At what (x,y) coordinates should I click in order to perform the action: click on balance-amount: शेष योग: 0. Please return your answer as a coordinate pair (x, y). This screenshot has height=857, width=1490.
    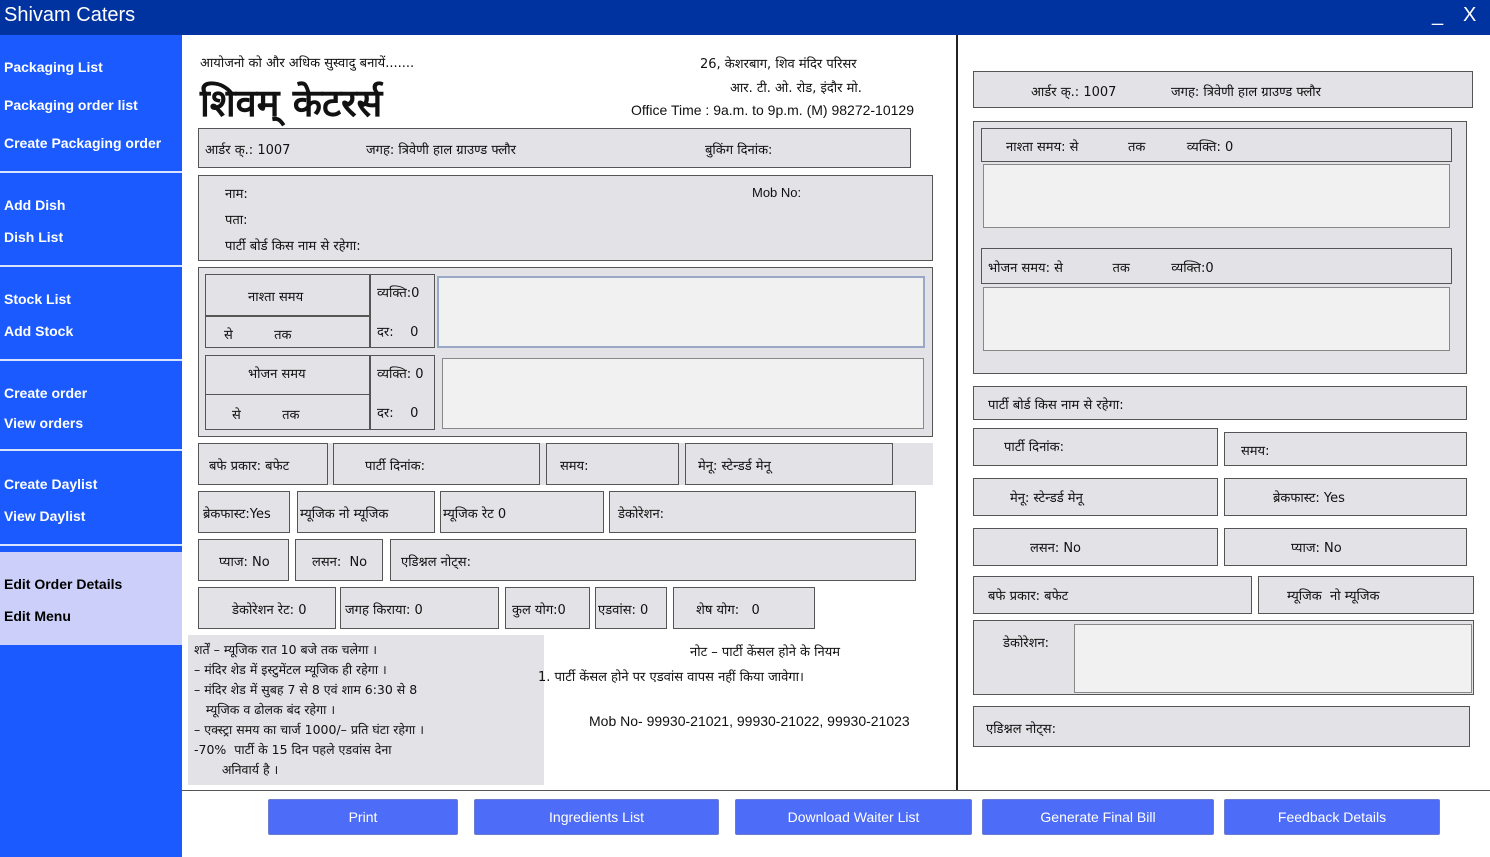
    Looking at the image, I should click on (744, 608).